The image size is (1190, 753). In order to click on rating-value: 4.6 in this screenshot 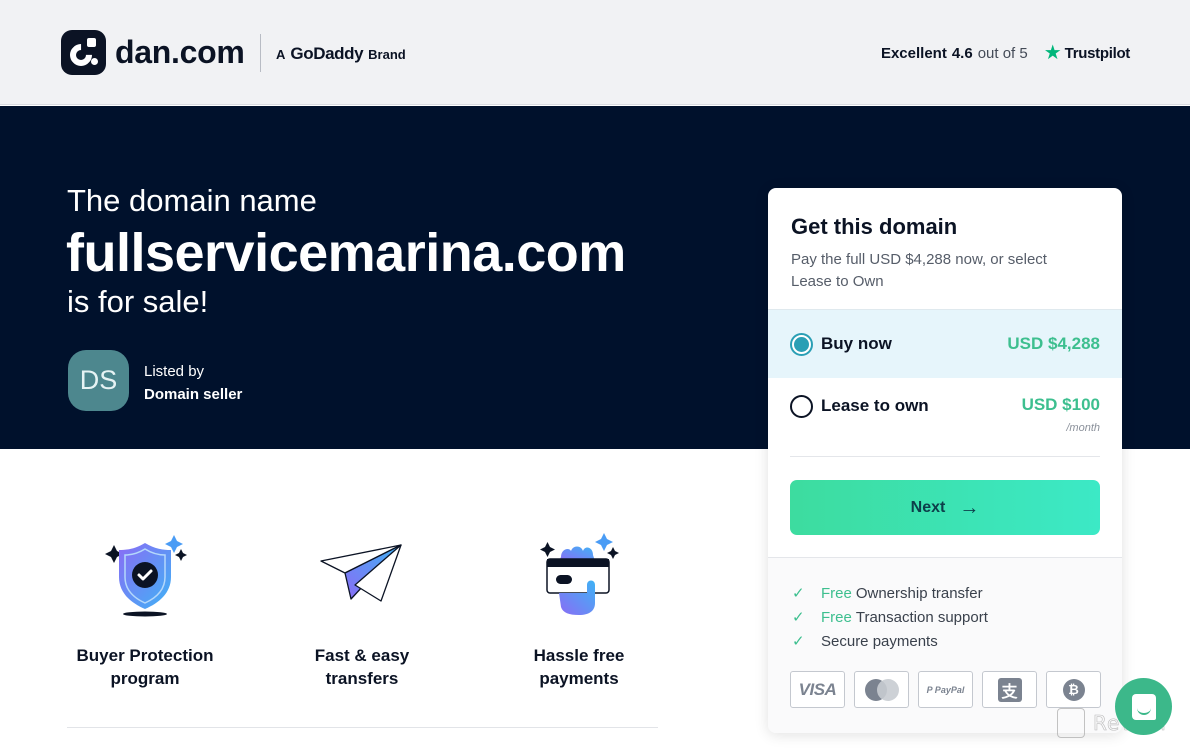, I will do `click(962, 53)`.